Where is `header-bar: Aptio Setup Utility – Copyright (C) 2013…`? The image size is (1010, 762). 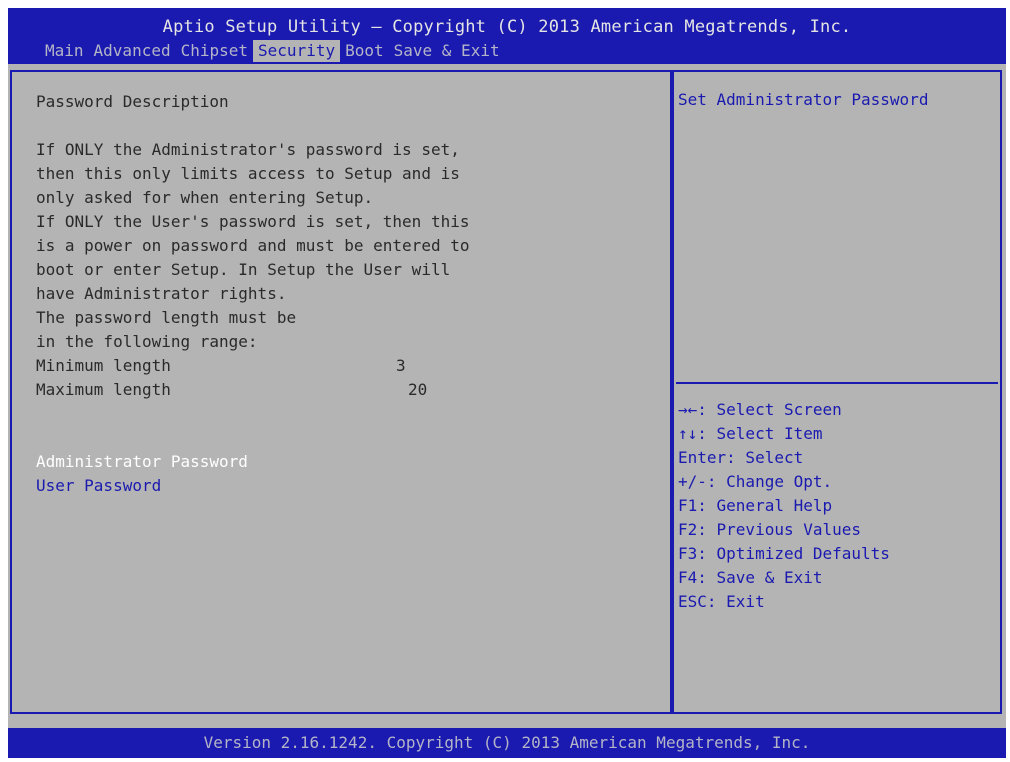 header-bar: Aptio Setup Utility – Copyright (C) 2013… is located at coordinates (507, 36).